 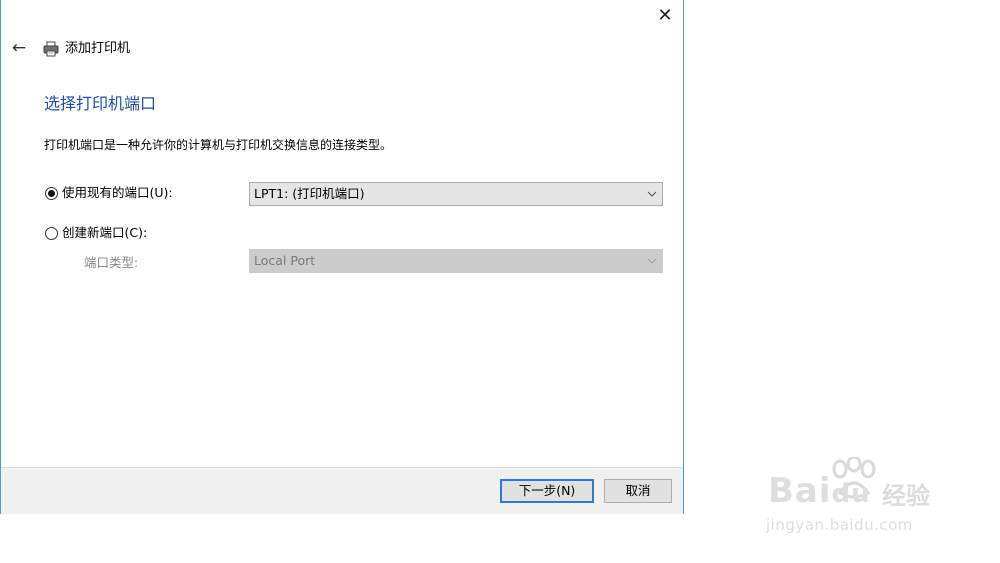 I want to click on watermark-brand-bai: Bai, so click(x=800, y=491).